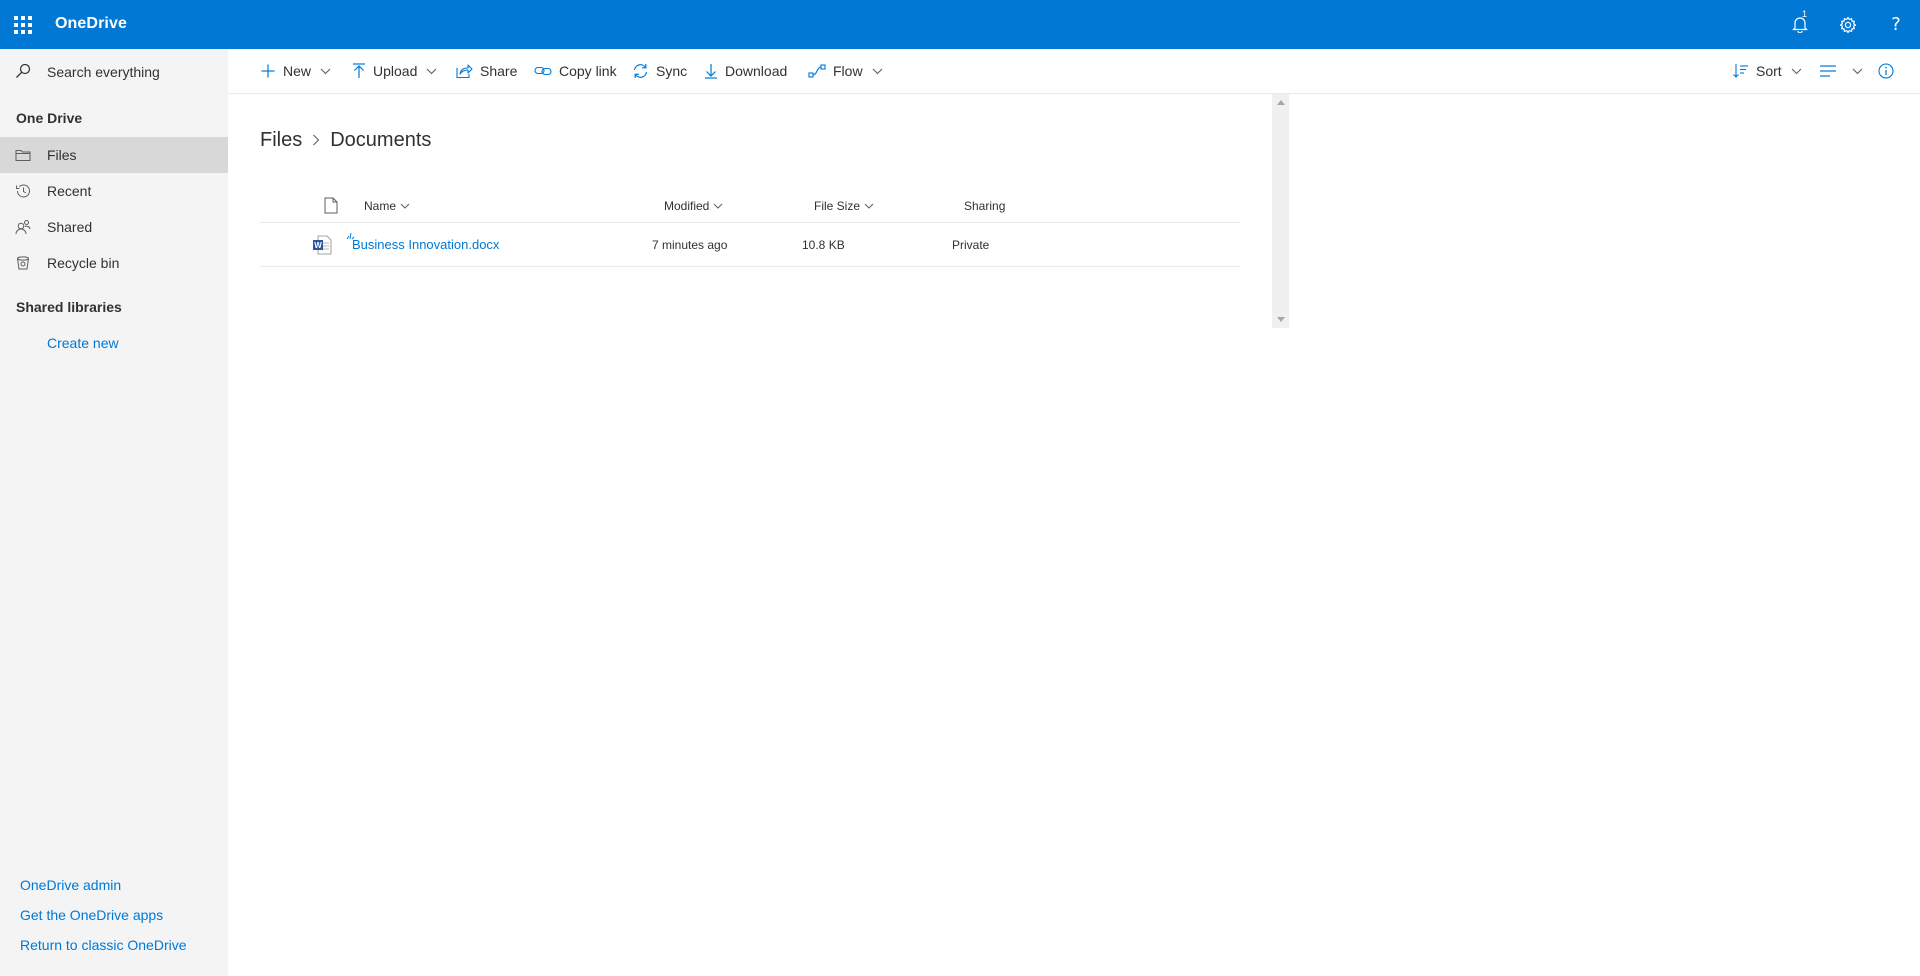  What do you see at coordinates (103, 72) in the screenshot?
I see `search-placeholder: Search everything` at bounding box center [103, 72].